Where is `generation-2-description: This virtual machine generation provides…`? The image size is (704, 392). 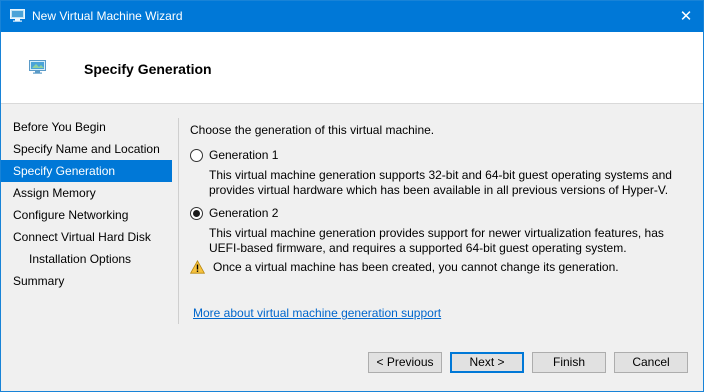 generation-2-description: This virtual machine generation provides… is located at coordinates (436, 240).